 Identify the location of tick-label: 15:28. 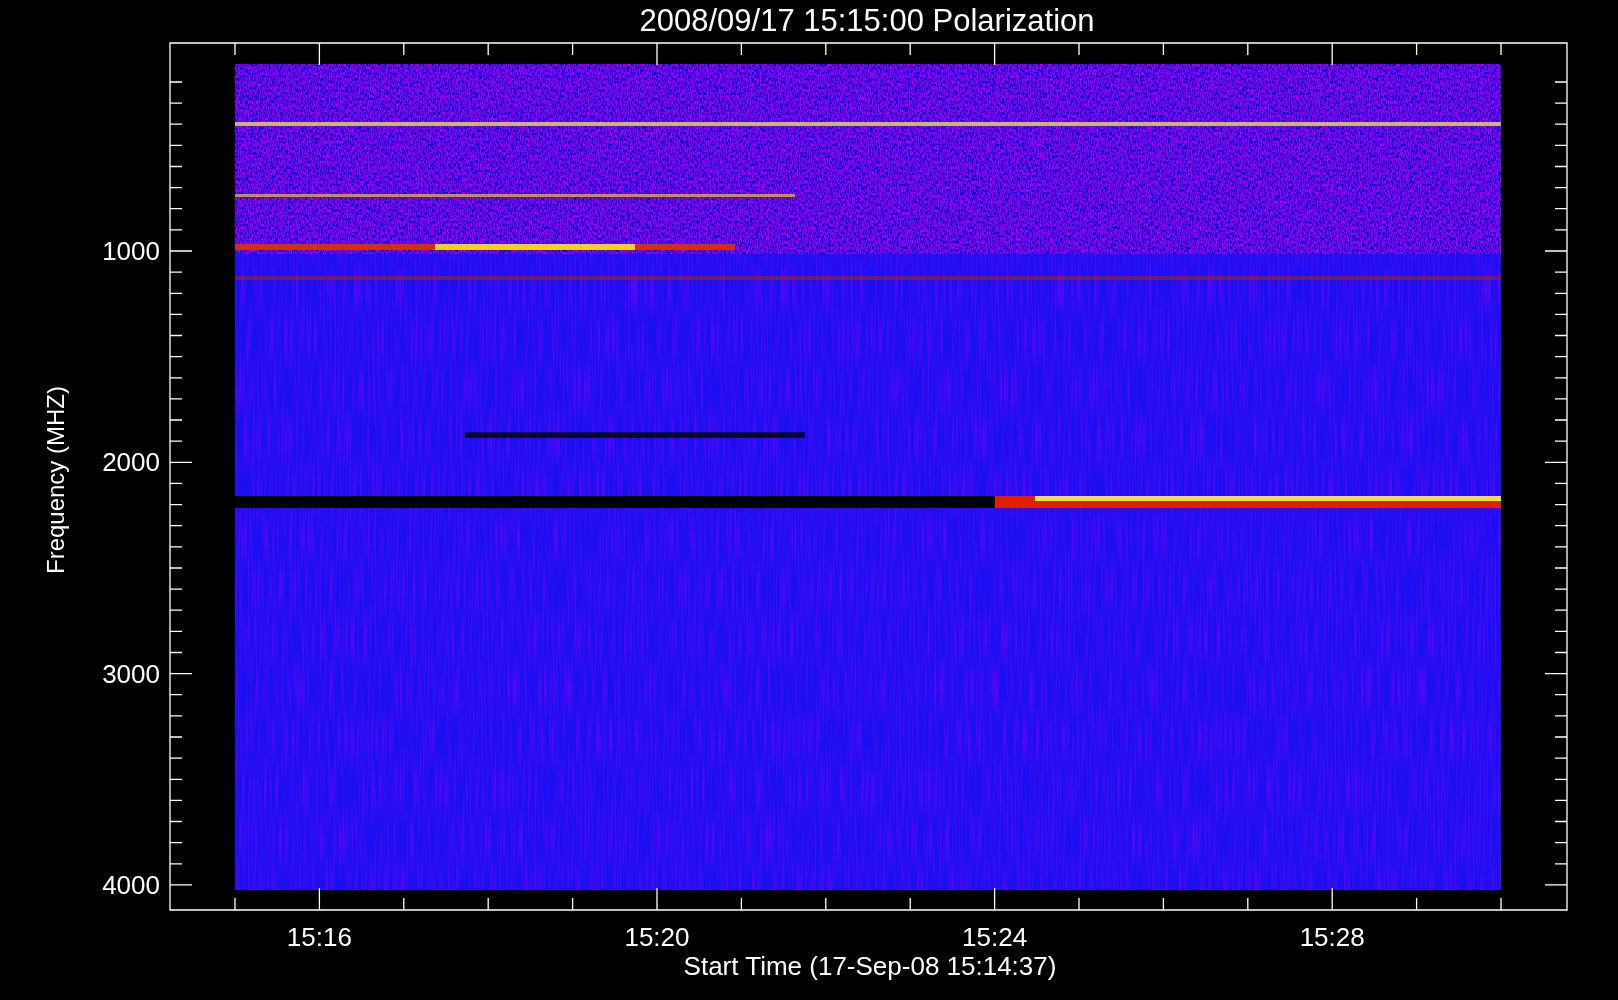
(1332, 937).